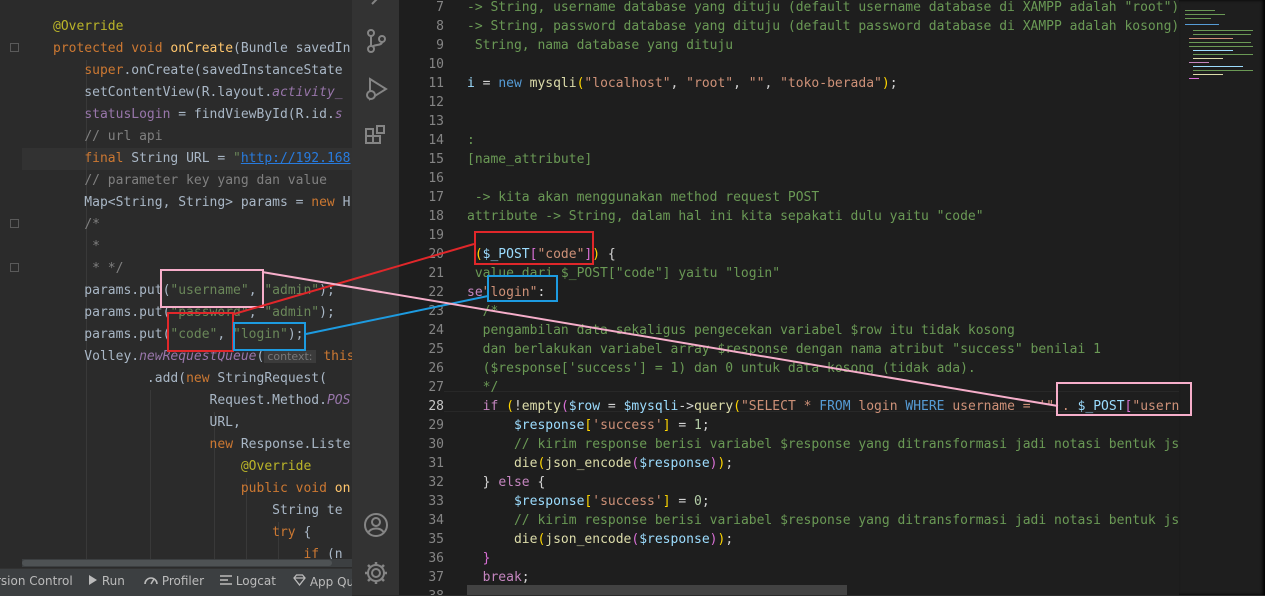 The image size is (1265, 596). What do you see at coordinates (112, 312) in the screenshot?
I see `code-token: params.put(` at bounding box center [112, 312].